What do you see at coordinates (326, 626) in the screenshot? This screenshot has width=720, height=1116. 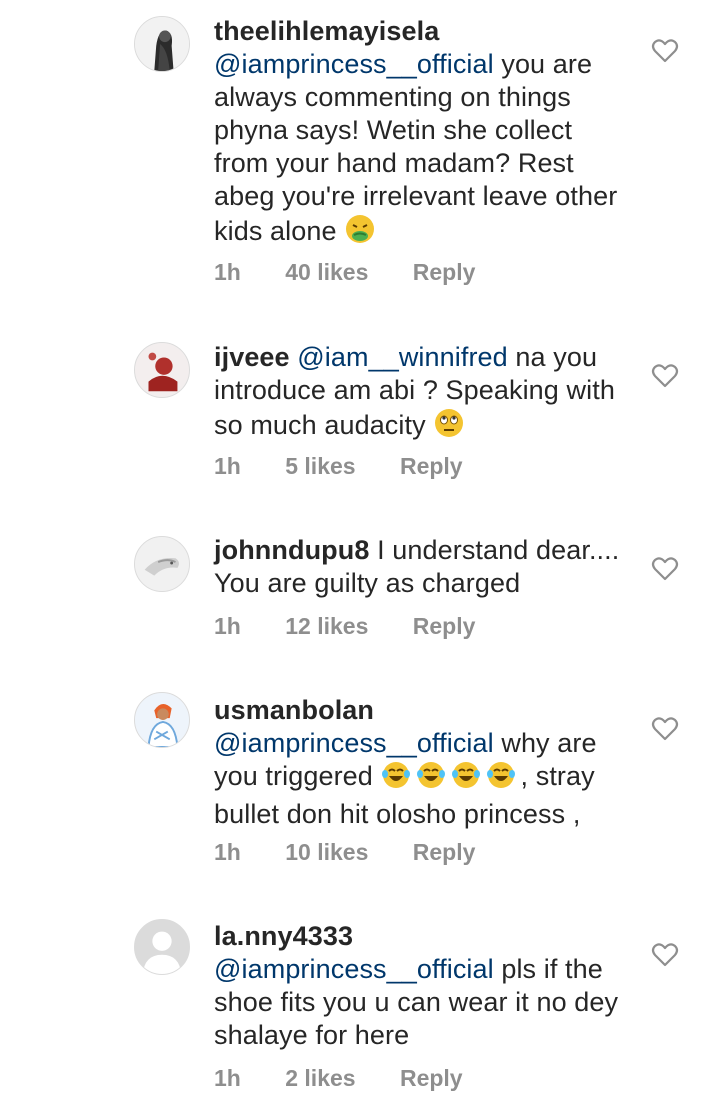 I see `likes-count: 12 likes` at bounding box center [326, 626].